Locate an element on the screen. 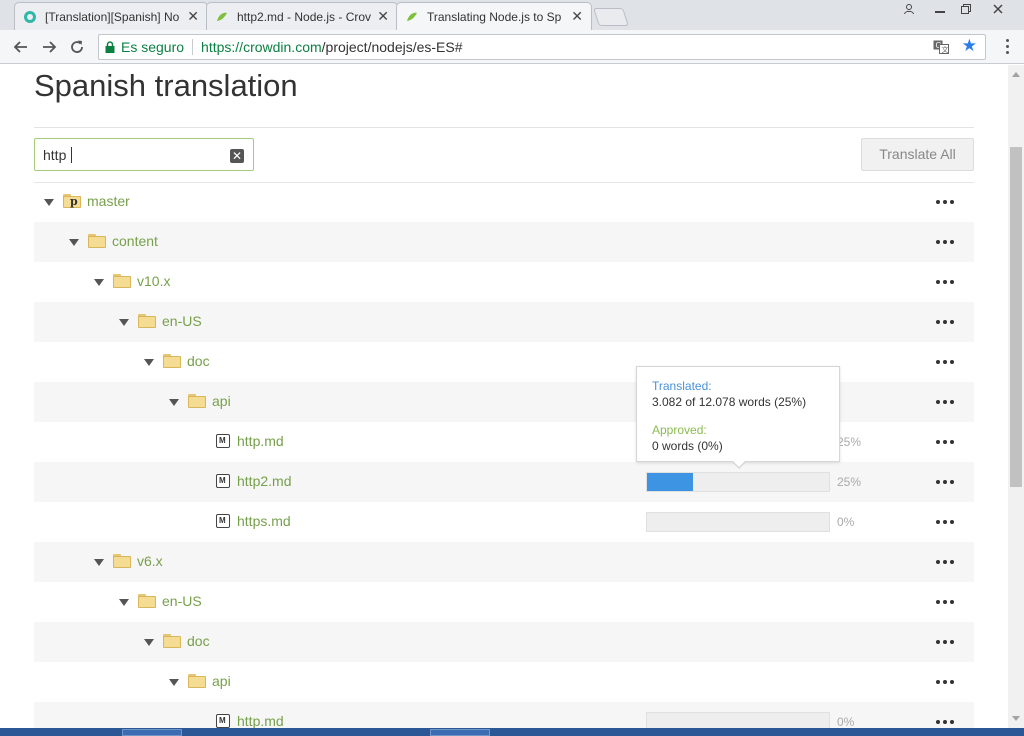 The height and width of the screenshot is (736, 1024). scroll-down-icon is located at coordinates (1016, 718).